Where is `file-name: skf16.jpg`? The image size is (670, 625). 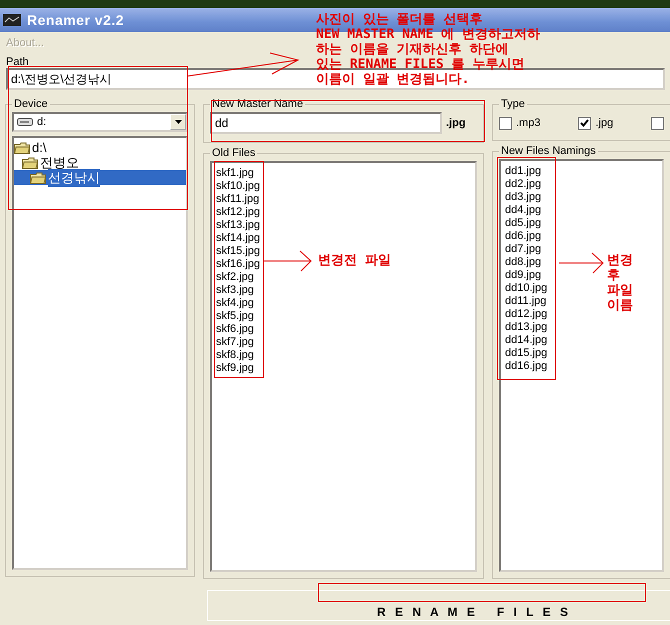
file-name: skf16.jpg is located at coordinates (238, 264).